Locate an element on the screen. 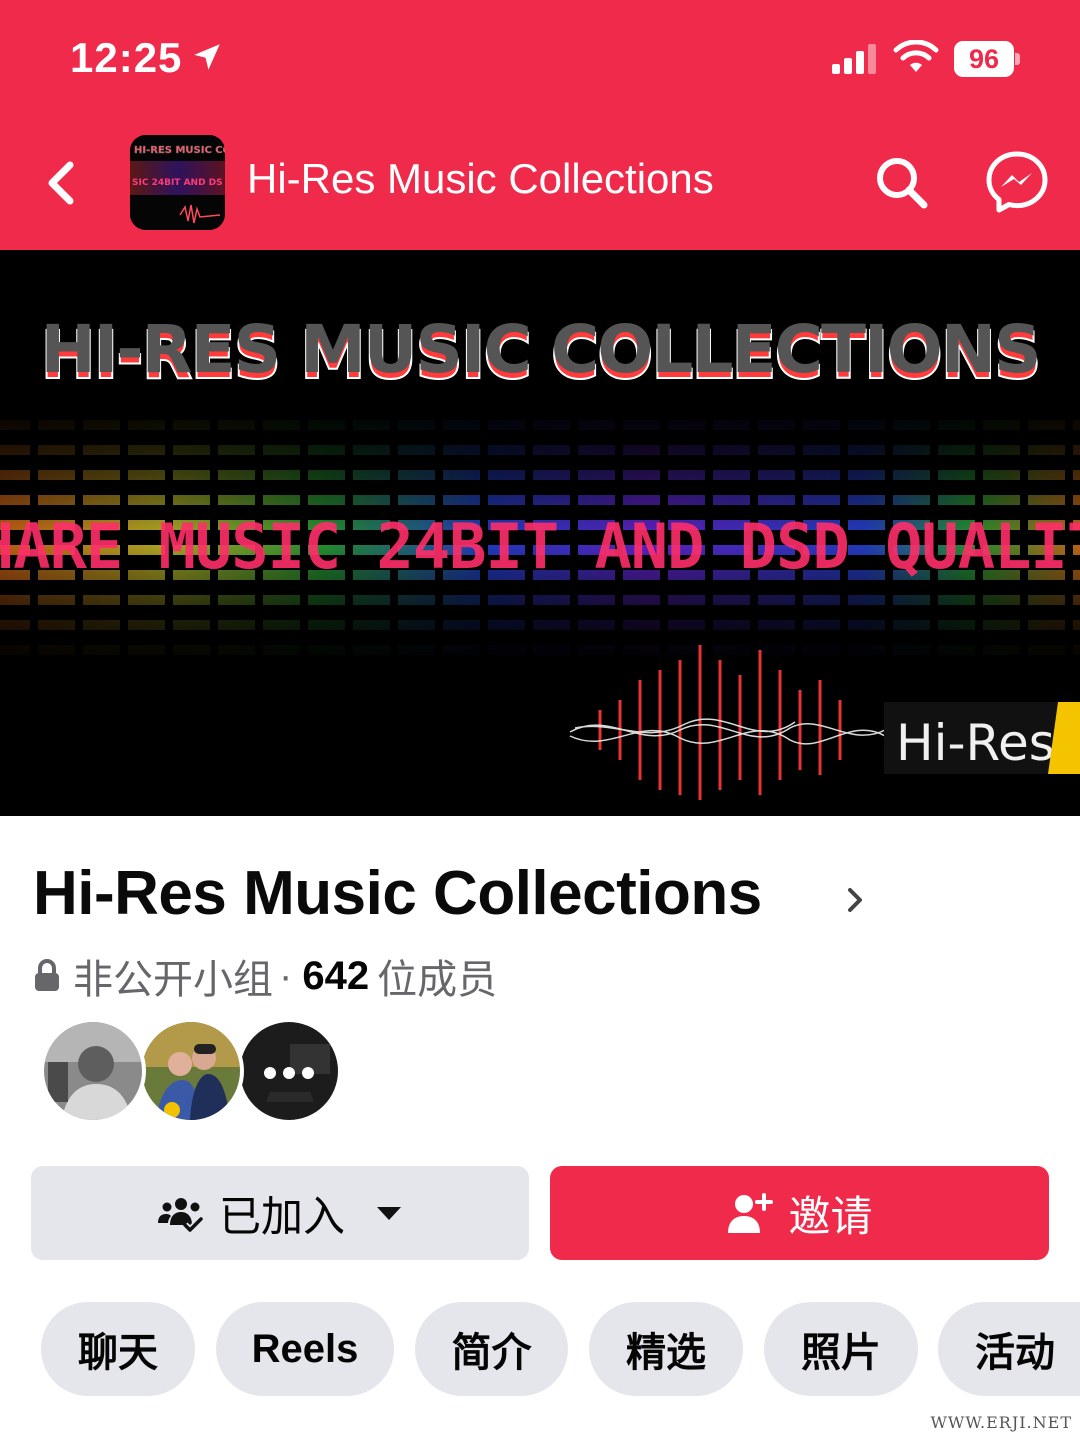  location-arrow-icon is located at coordinates (207, 57).